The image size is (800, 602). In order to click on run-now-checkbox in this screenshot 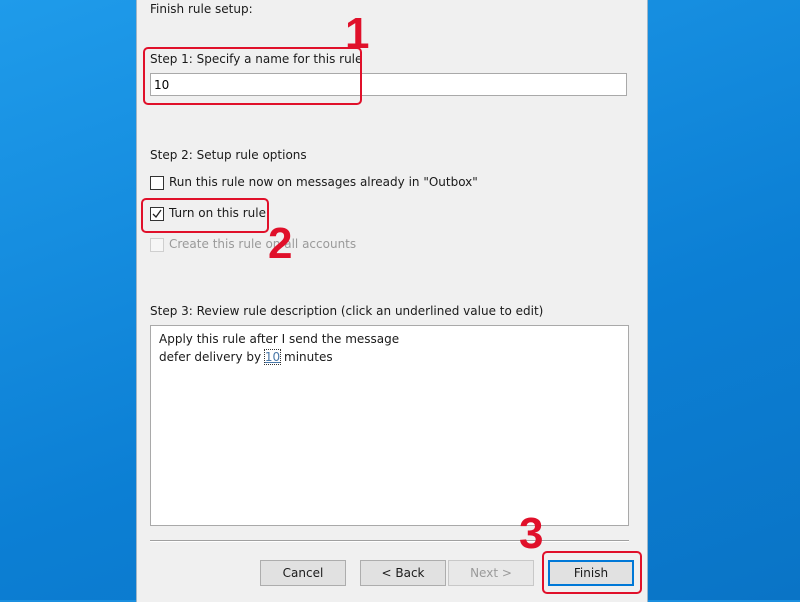, I will do `click(157, 183)`.